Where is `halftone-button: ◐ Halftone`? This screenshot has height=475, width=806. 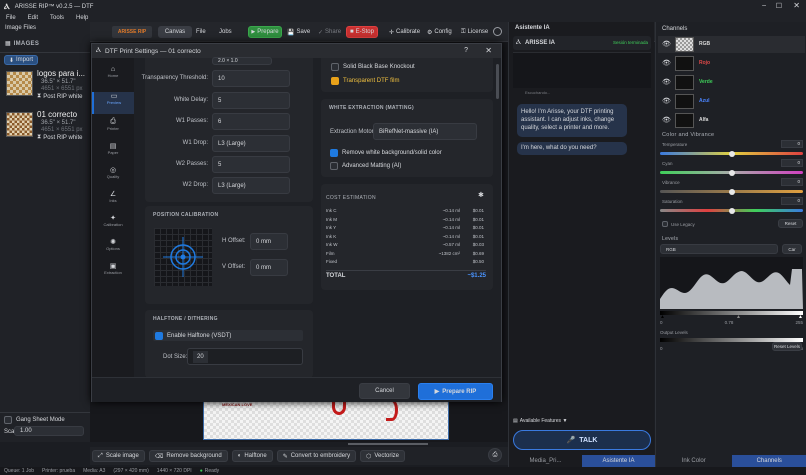 halftone-button: ◐ Halftone is located at coordinates (252, 456).